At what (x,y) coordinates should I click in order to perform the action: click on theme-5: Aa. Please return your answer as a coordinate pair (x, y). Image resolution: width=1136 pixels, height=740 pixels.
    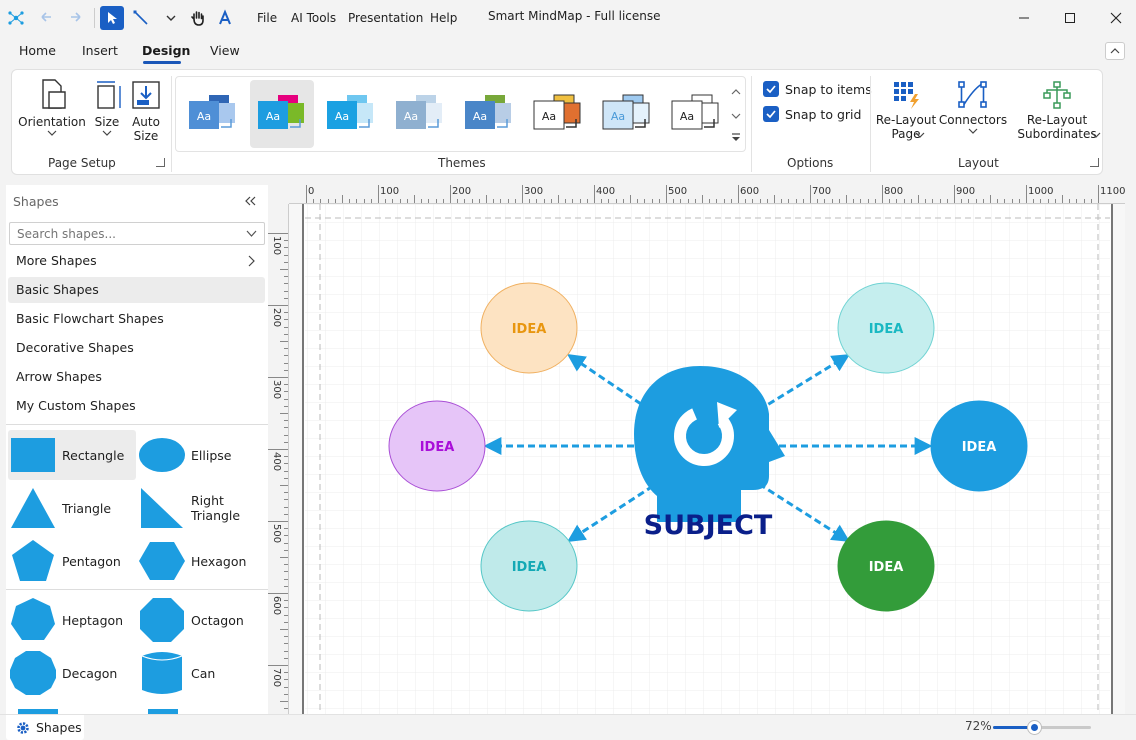
    Looking at the image, I should click on (489, 114).